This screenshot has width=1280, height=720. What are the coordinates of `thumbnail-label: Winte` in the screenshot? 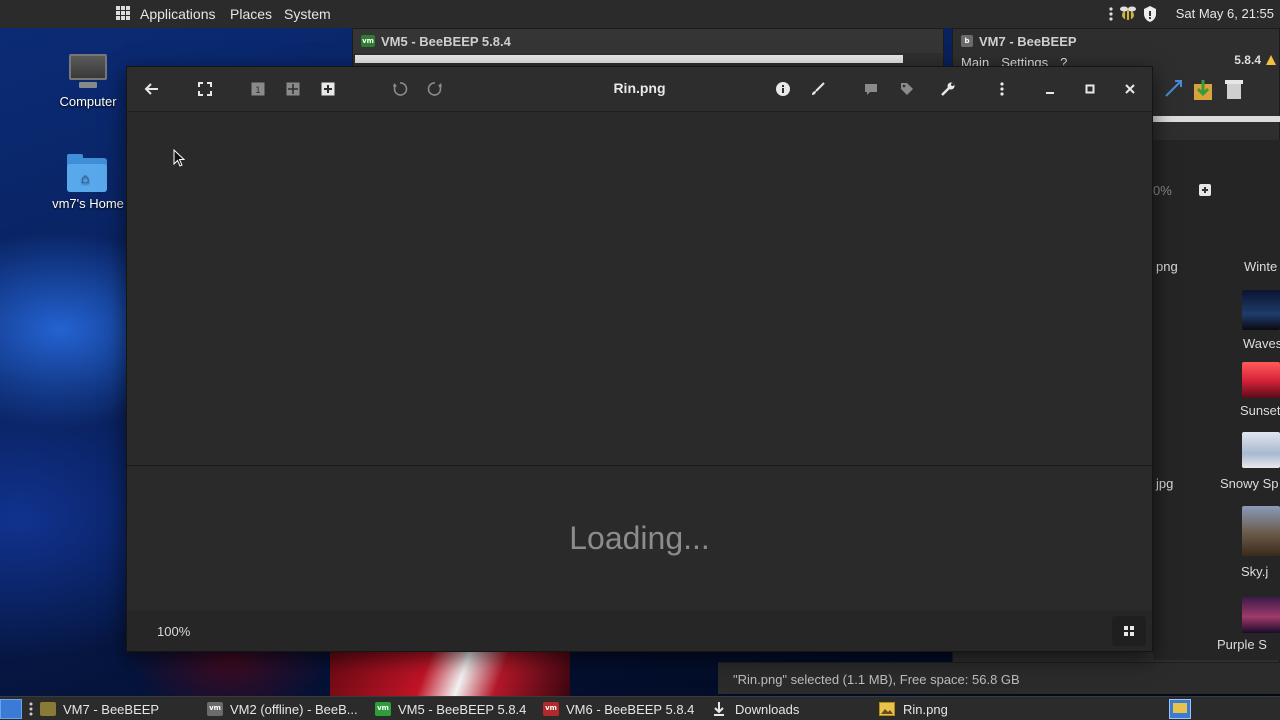 It's located at (1260, 266).